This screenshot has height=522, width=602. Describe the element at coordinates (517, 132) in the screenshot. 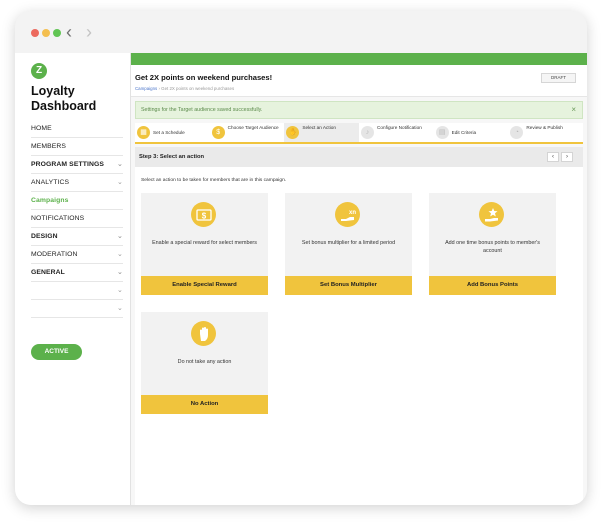

I see `gauge-icon: ◔` at that location.